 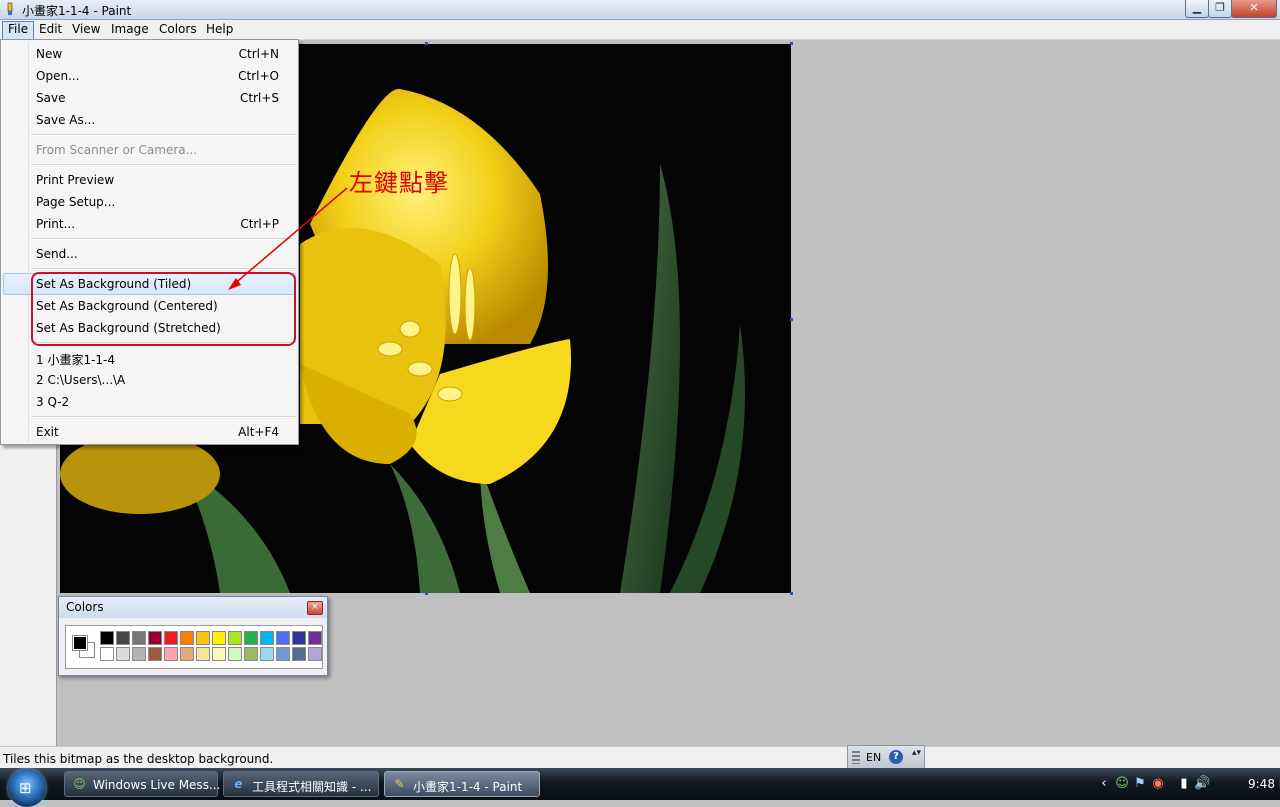 What do you see at coordinates (916, 753) in the screenshot?
I see `options-icon: ▴▾` at bounding box center [916, 753].